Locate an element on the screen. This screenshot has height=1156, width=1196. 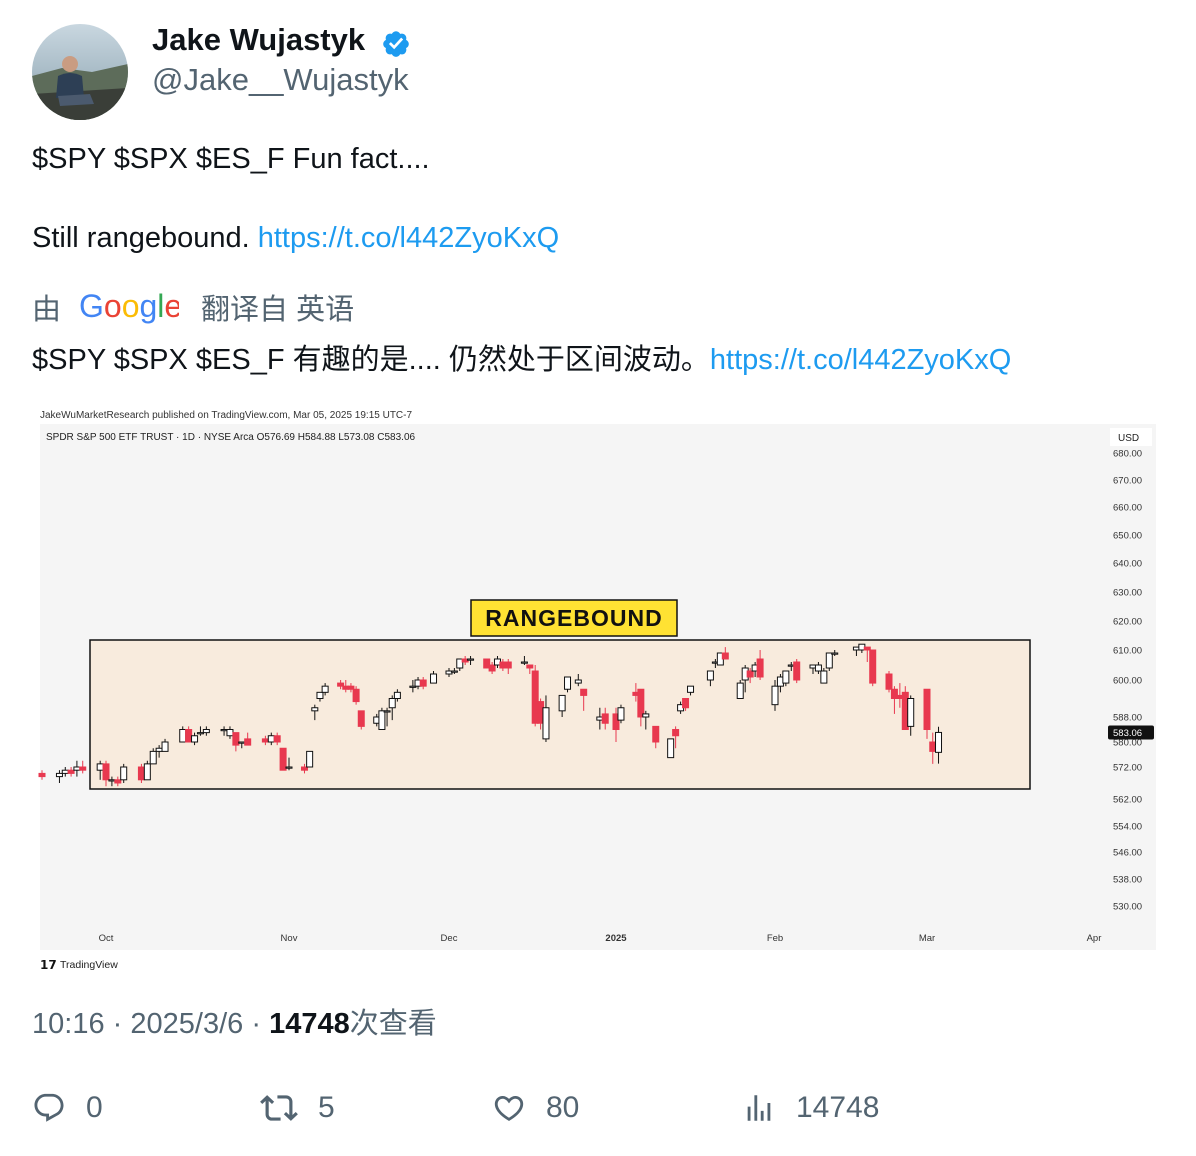
time-tick-label: Nov is located at coordinates (289, 938).